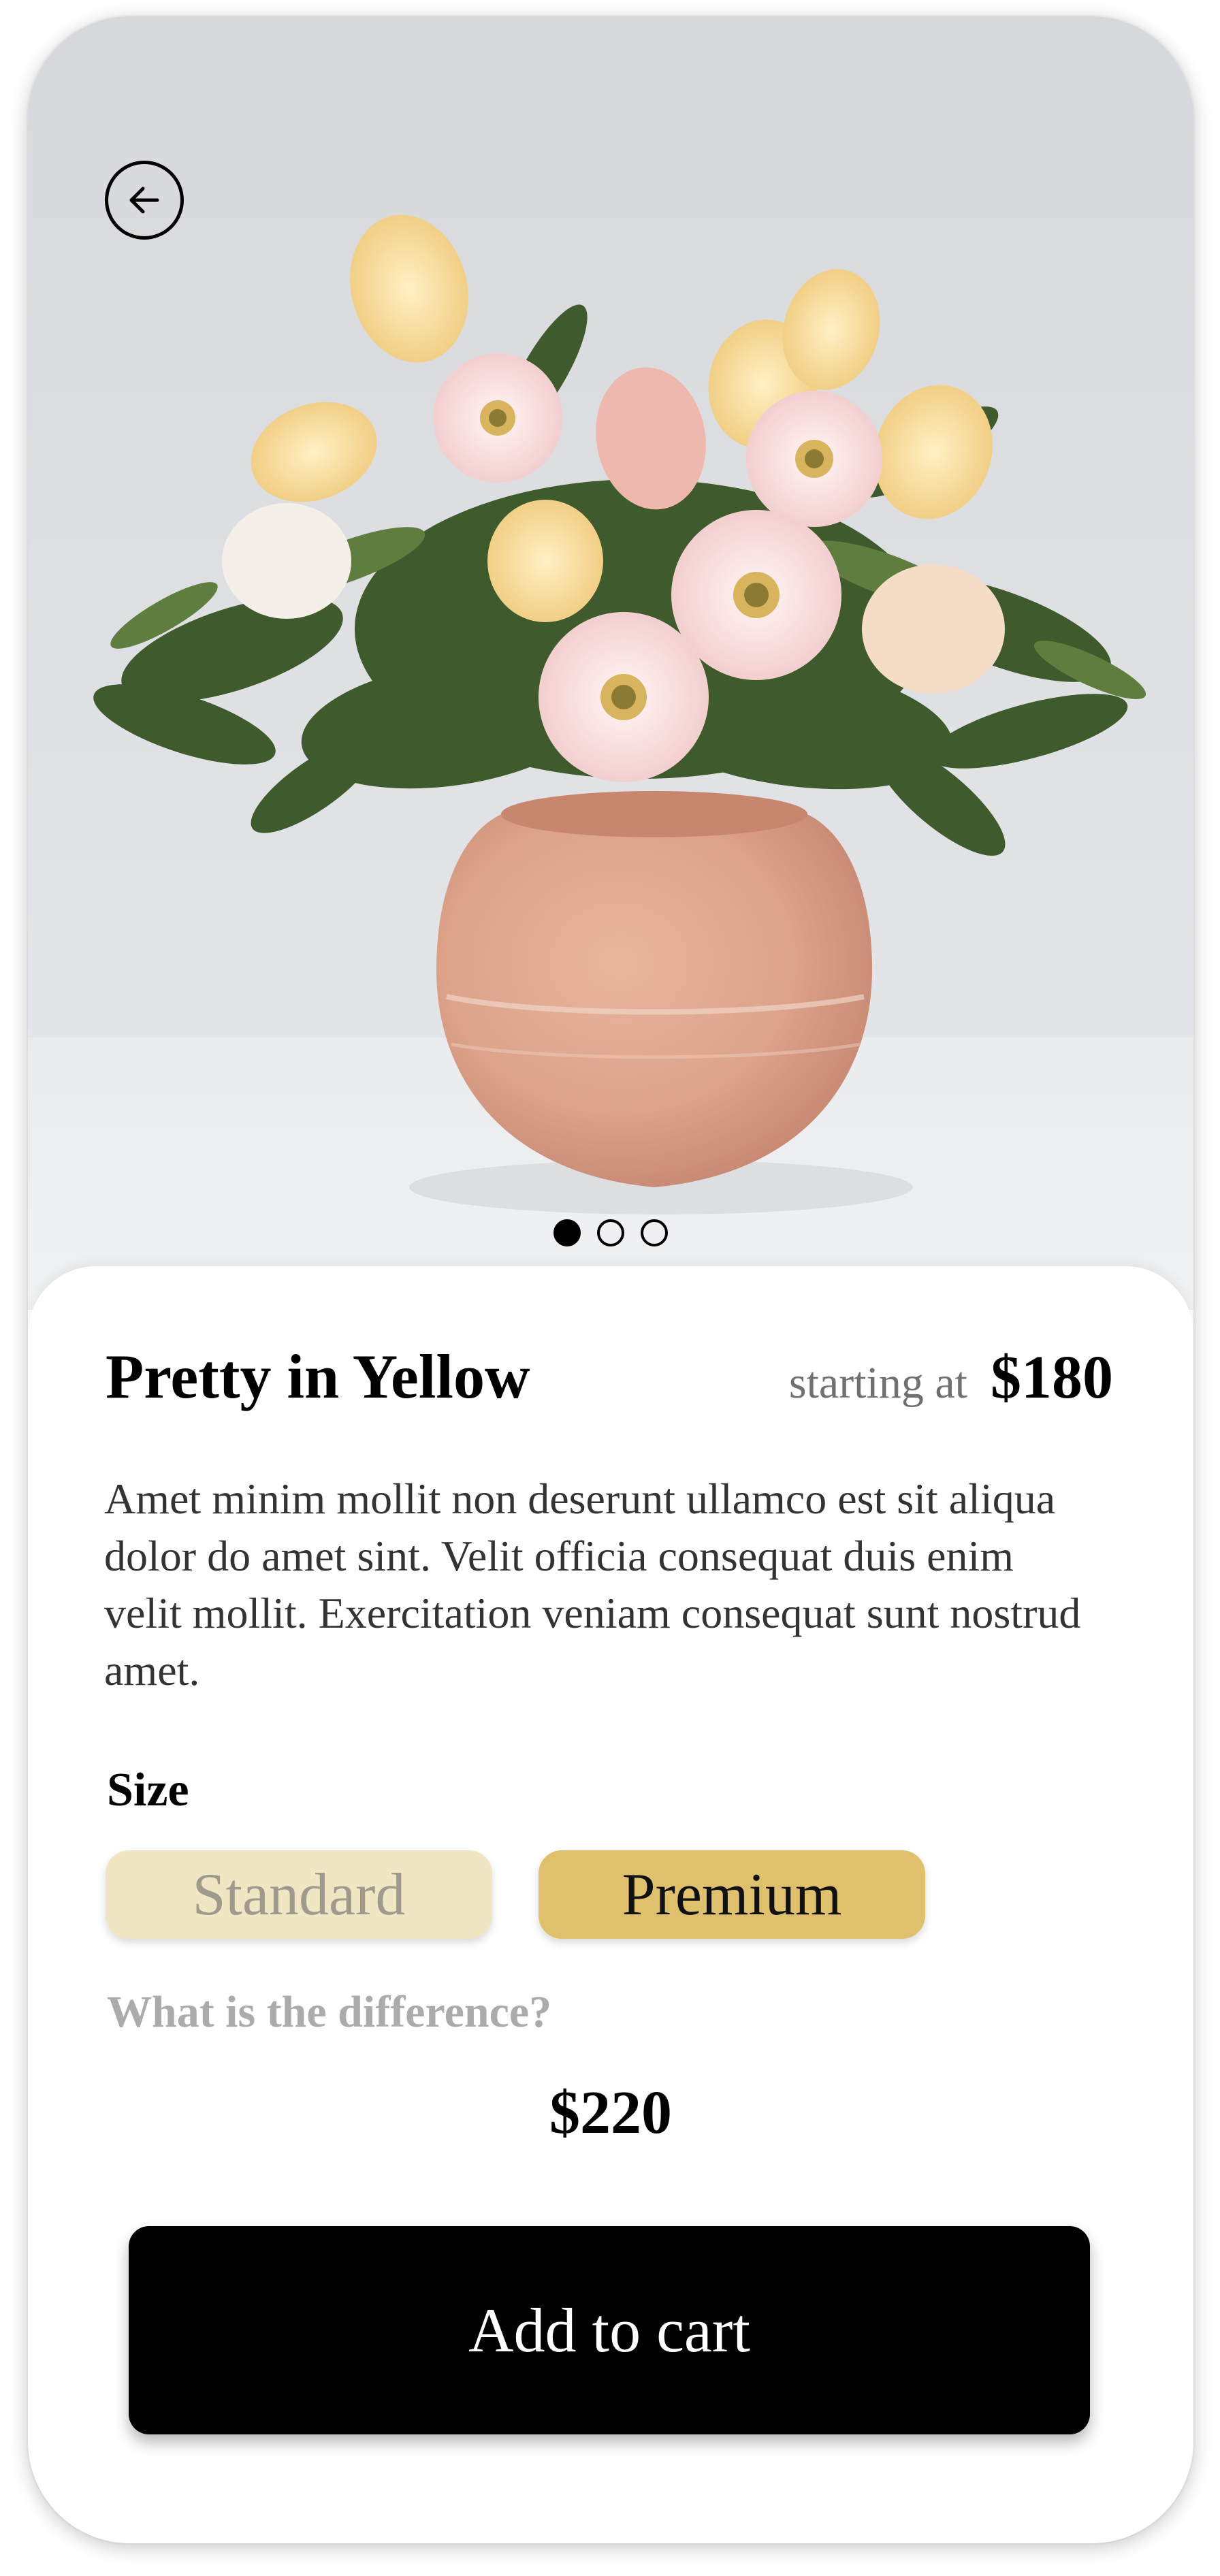  What do you see at coordinates (318, 1377) in the screenshot?
I see `product-title: Pretty in Yellow` at bounding box center [318, 1377].